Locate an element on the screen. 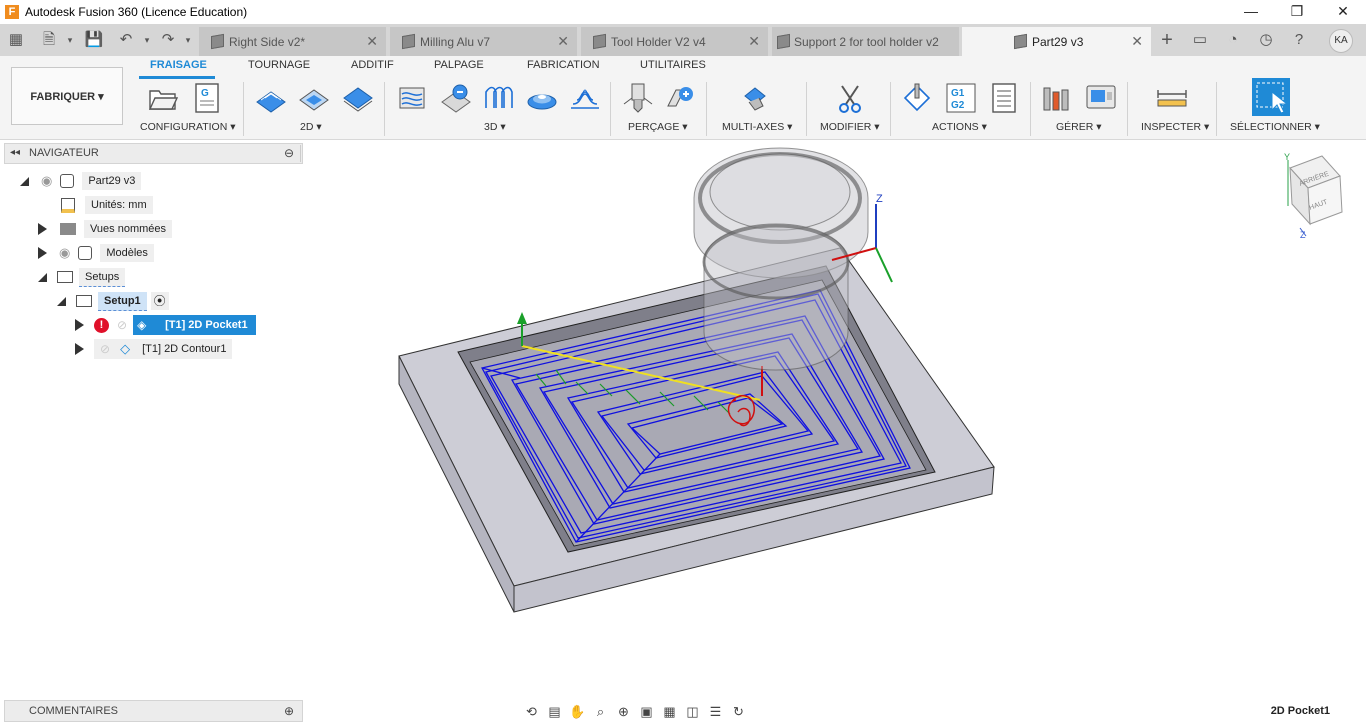 Image resolution: width=1366 pixels, height=728 pixels. ribbon-tab-additif: ADDITIF is located at coordinates (372, 65).